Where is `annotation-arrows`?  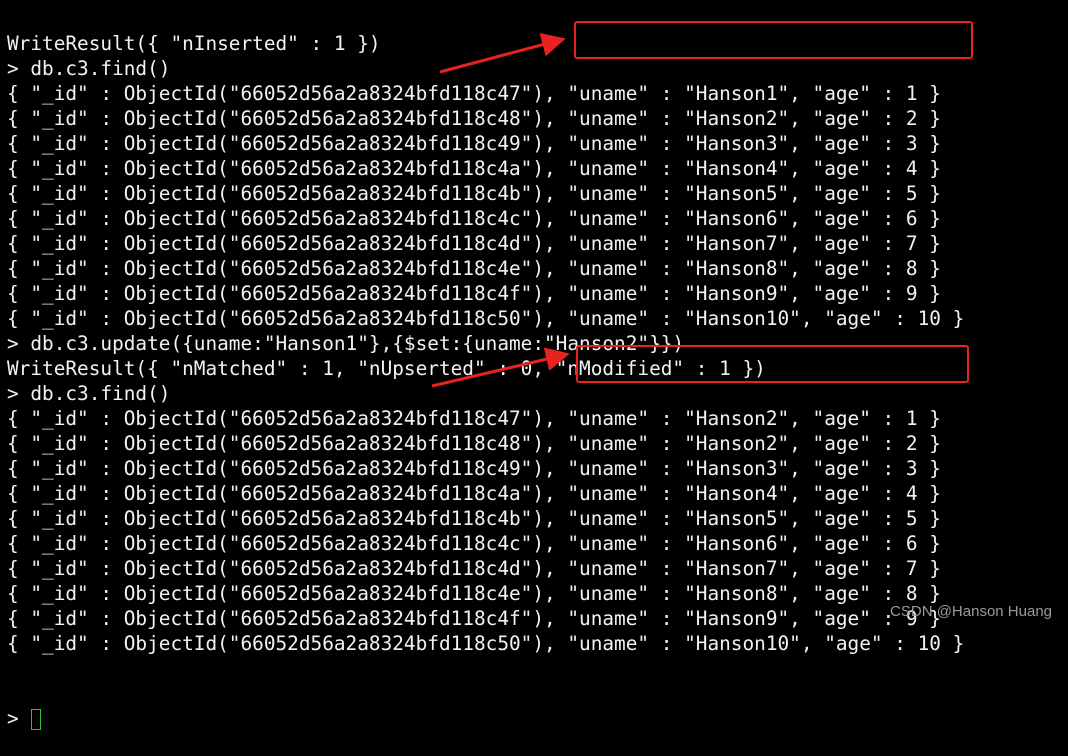
annotation-arrows is located at coordinates (500, 210).